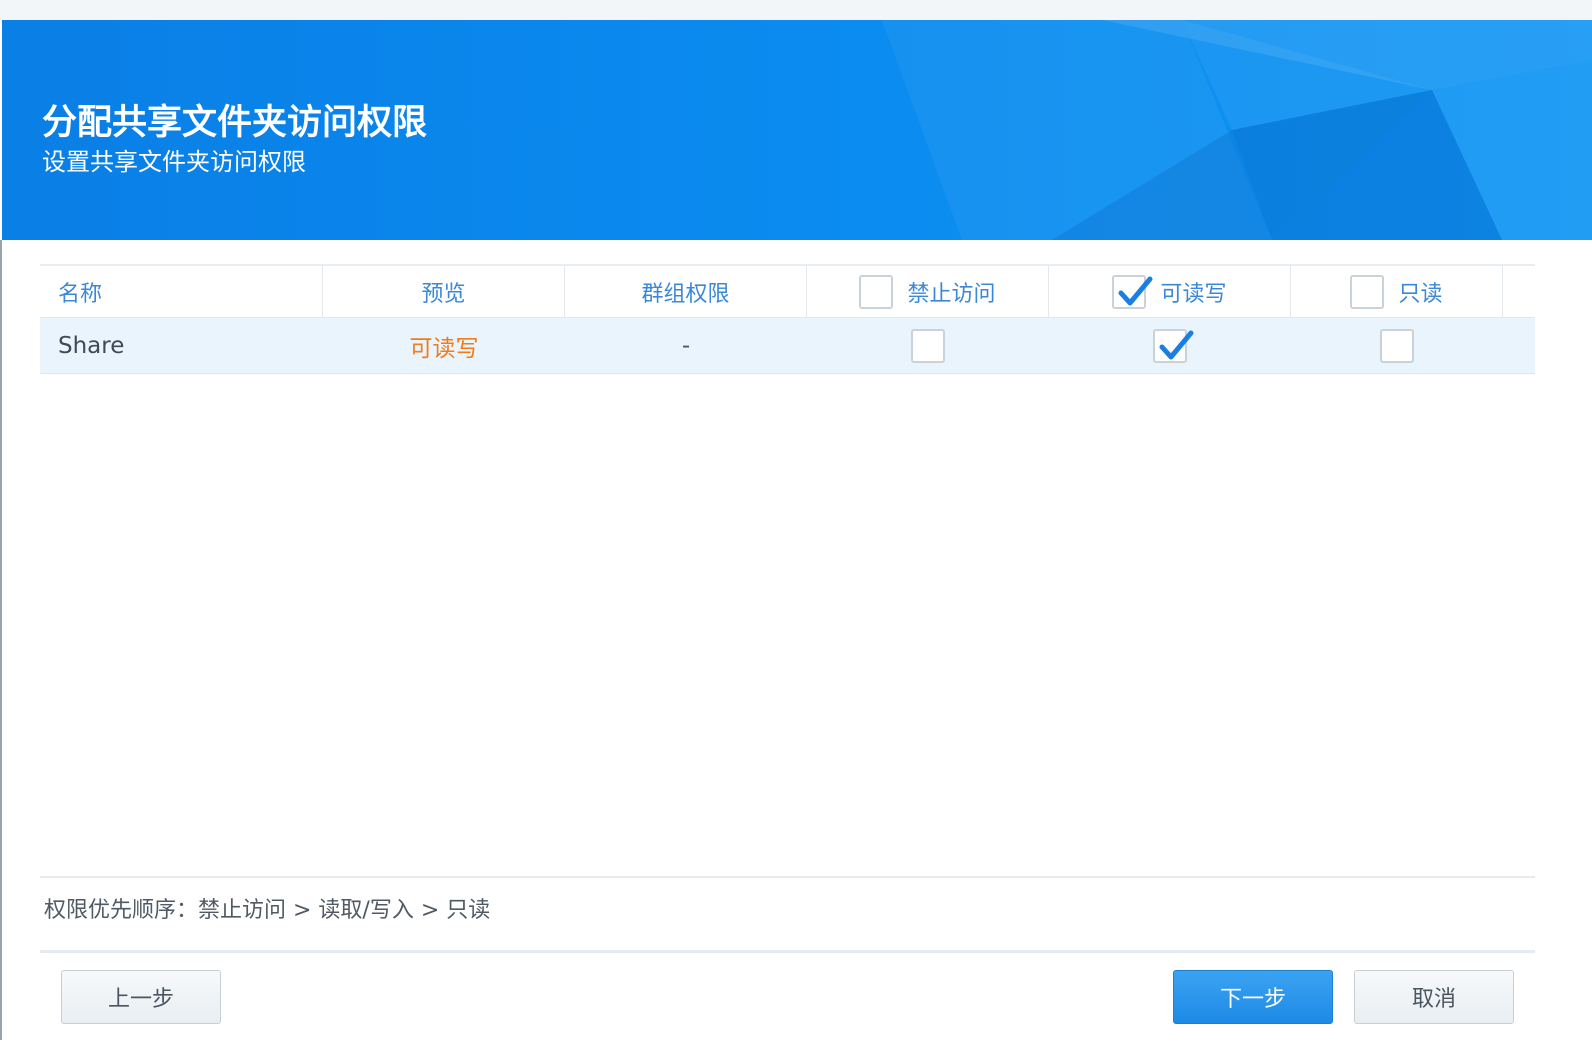 The height and width of the screenshot is (1056, 1592). I want to click on next-button: 下一步, so click(1253, 997).